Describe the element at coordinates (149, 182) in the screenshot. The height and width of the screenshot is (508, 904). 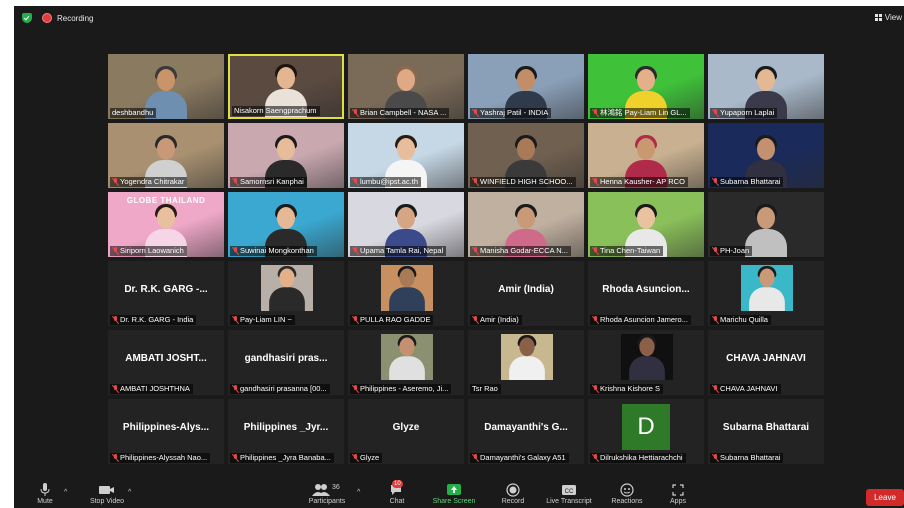
I see `participant-name-label: Yogendra Chitrakar` at that location.